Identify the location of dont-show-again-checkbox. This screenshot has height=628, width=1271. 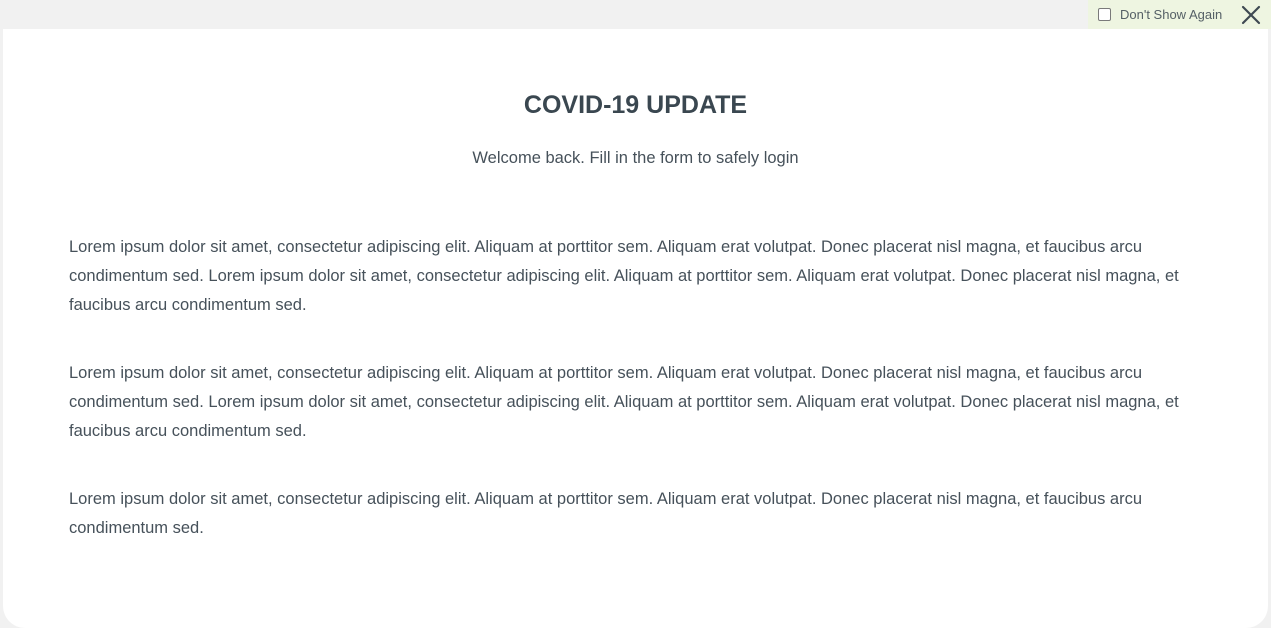
(1104, 14).